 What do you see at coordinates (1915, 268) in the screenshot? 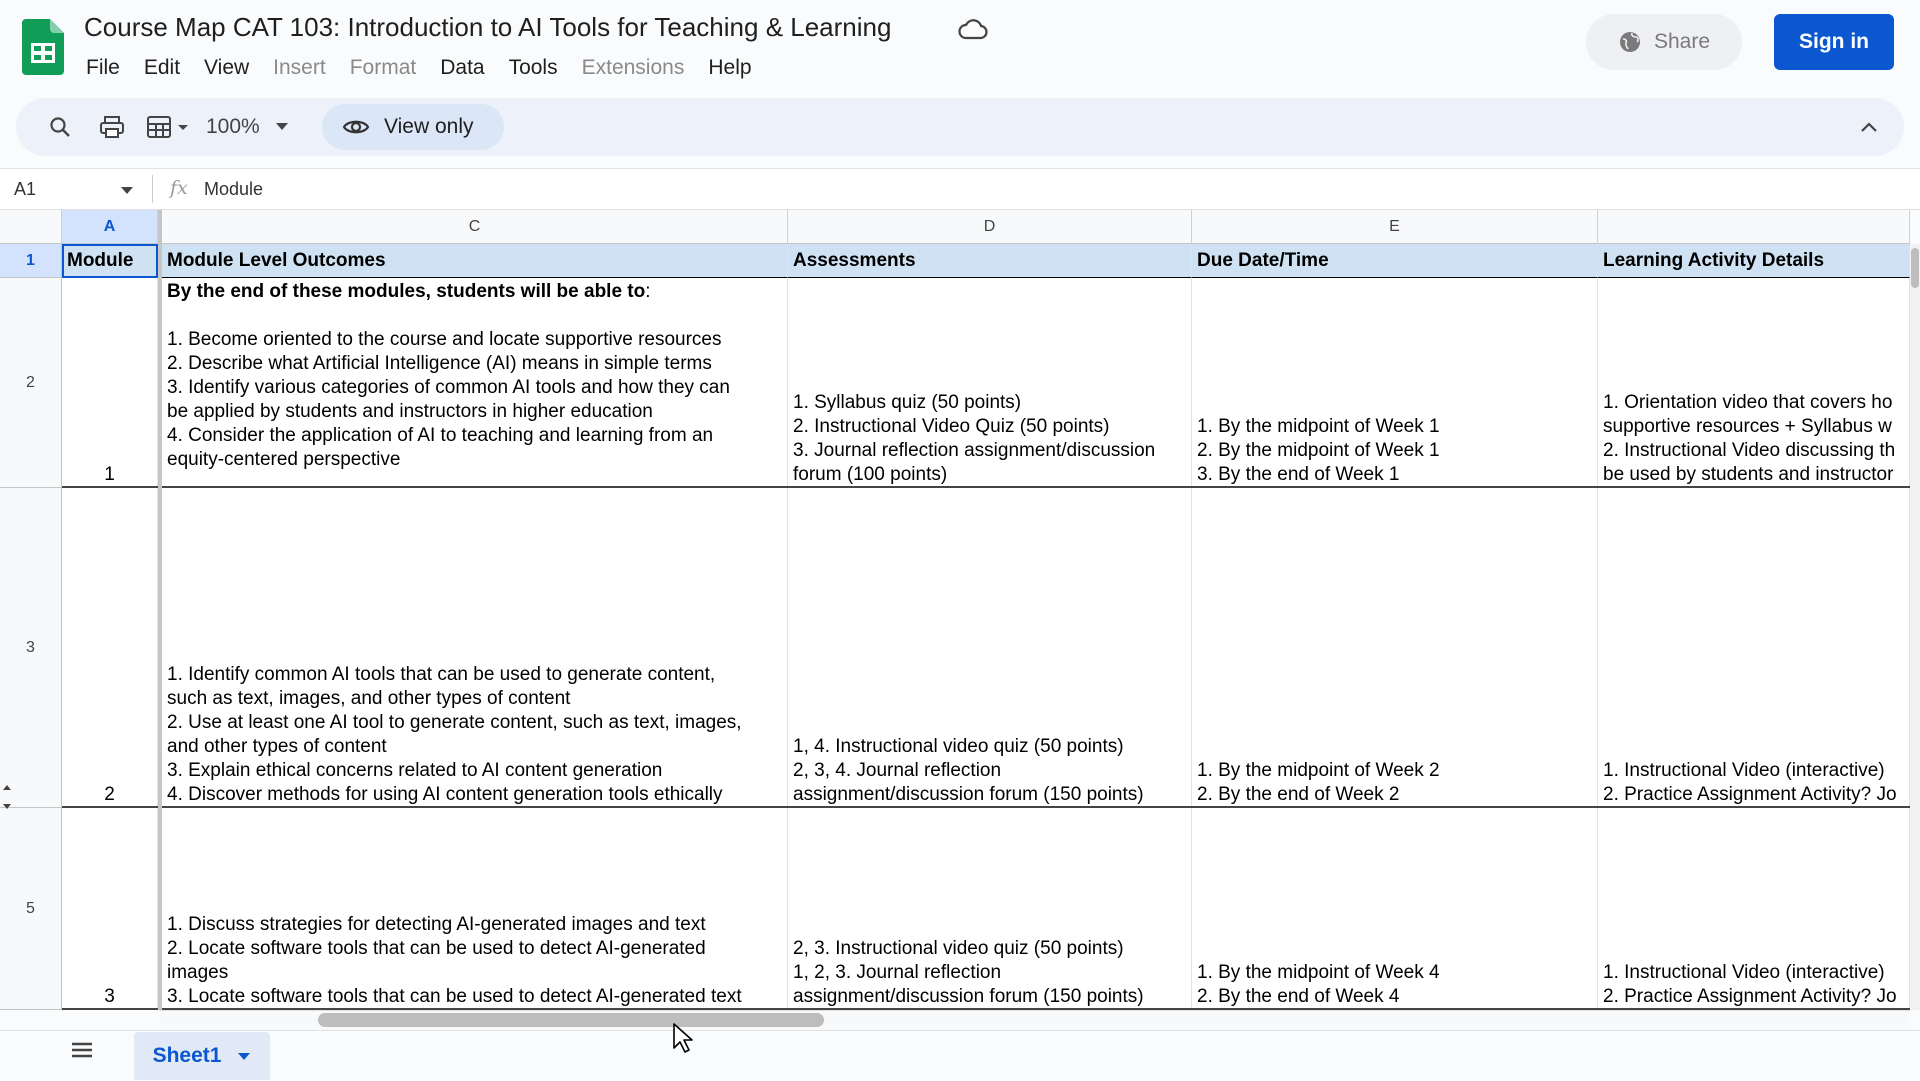
I see `vertical-scroll-thumb` at bounding box center [1915, 268].